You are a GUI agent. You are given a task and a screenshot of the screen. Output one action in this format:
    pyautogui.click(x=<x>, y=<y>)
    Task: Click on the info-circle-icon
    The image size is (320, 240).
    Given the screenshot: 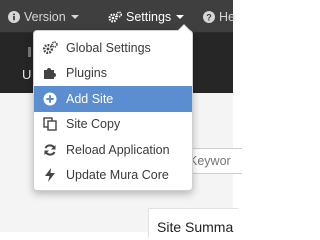 What is the action you would take?
    pyautogui.click(x=14, y=16)
    